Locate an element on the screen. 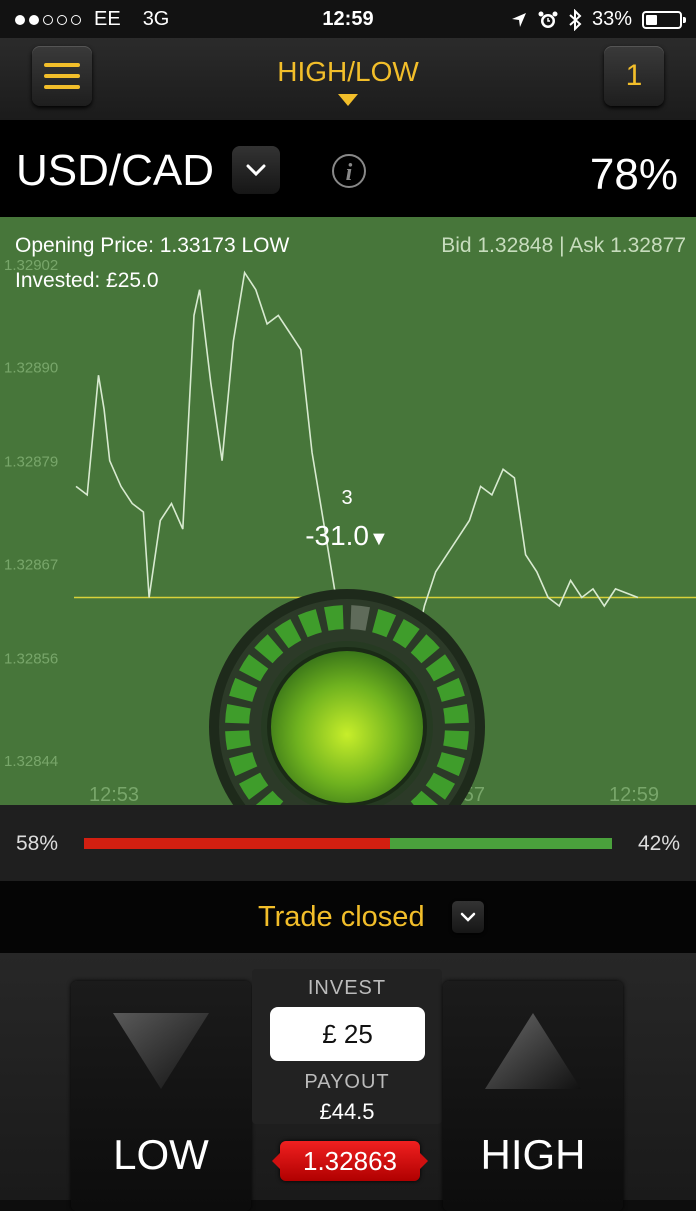 The height and width of the screenshot is (1211, 696). invest-amount-input is located at coordinates (347, 1034).